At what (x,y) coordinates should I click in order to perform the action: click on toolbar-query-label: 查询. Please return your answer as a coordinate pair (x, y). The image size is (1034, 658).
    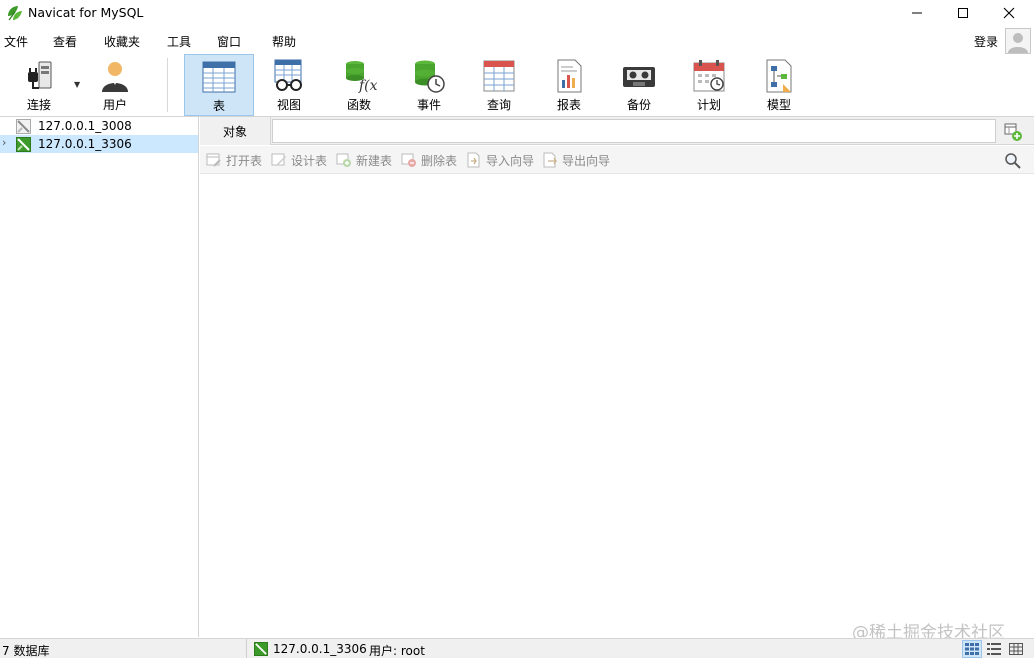
    Looking at the image, I should click on (498, 105).